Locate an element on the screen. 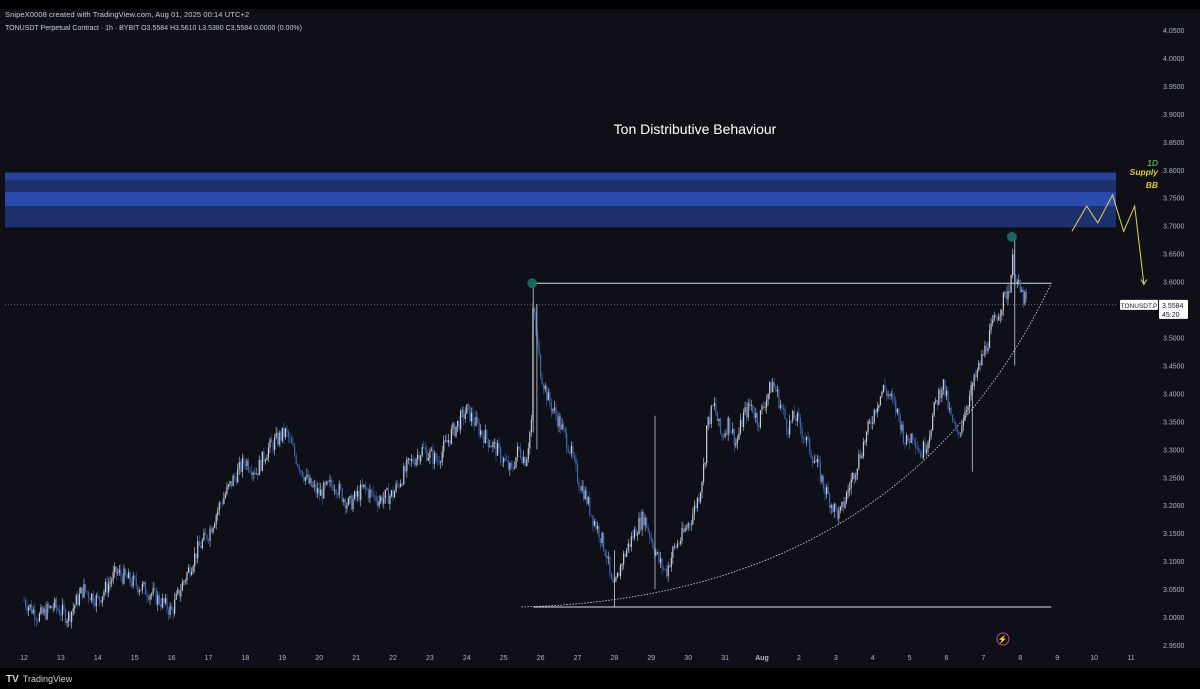 Image resolution: width=1200 pixels, height=689 pixels. x-axis-tick-label: 26 is located at coordinates (541, 658).